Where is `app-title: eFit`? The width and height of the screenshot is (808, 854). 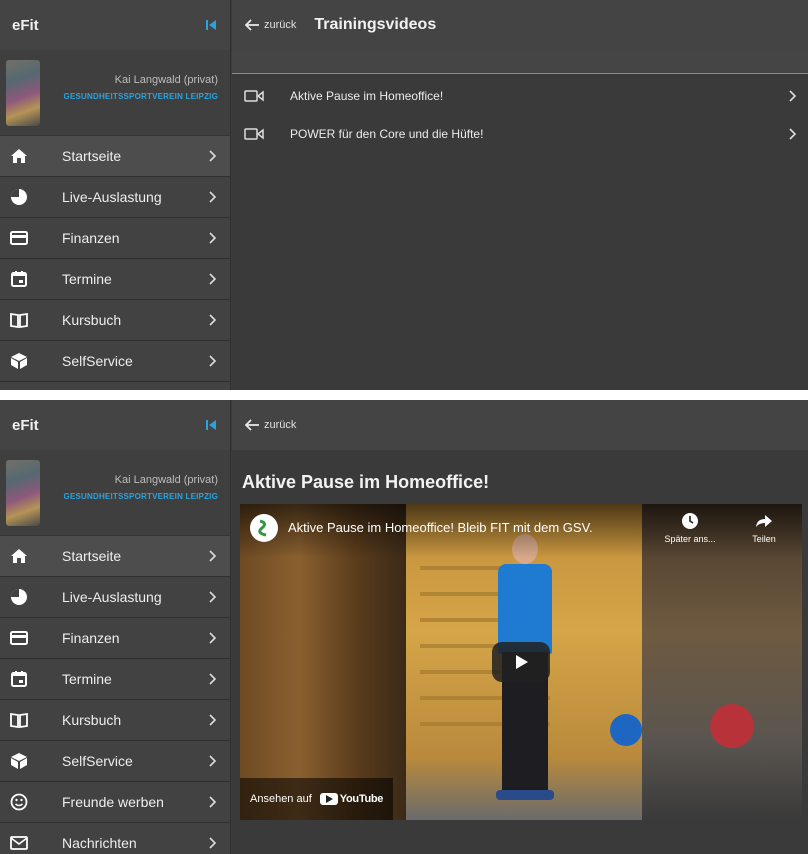
app-title: eFit is located at coordinates (25, 25).